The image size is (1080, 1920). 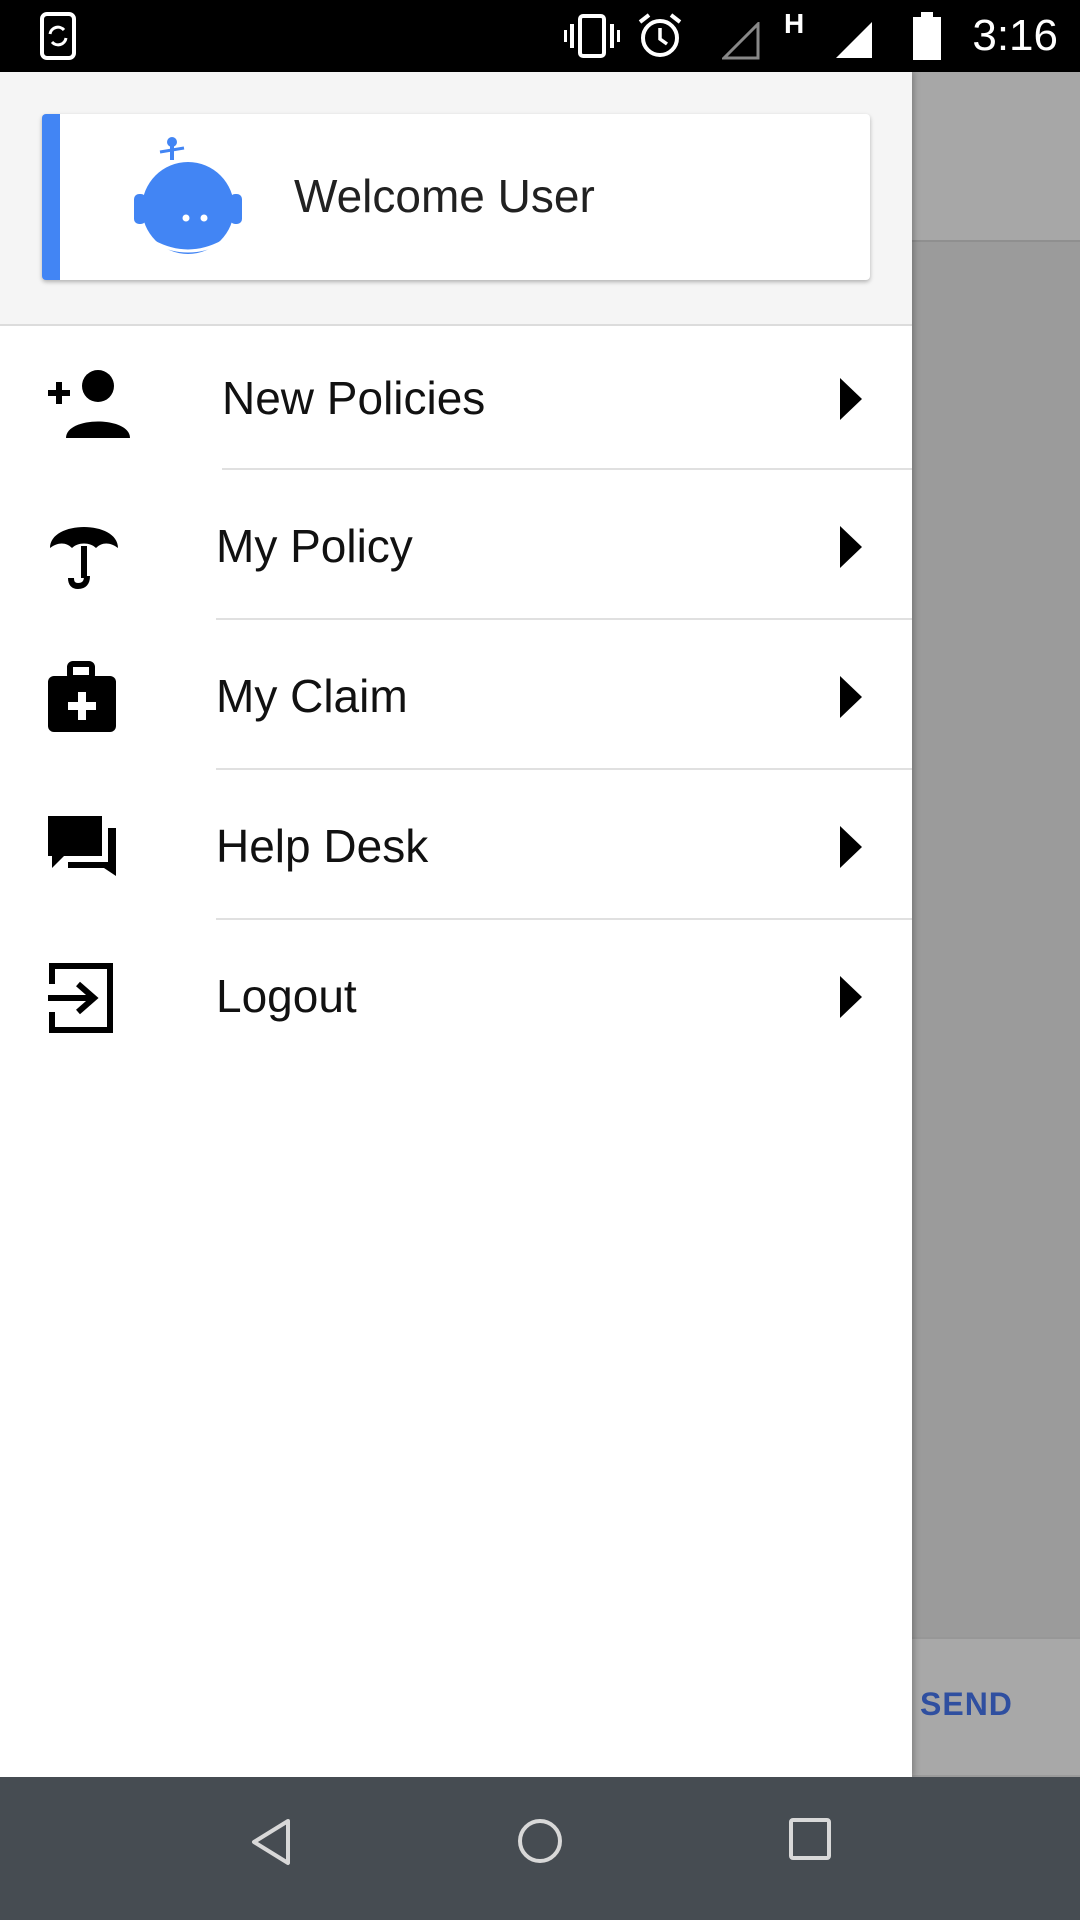 I want to click on robot-avatar-icon, so click(x=188, y=195).